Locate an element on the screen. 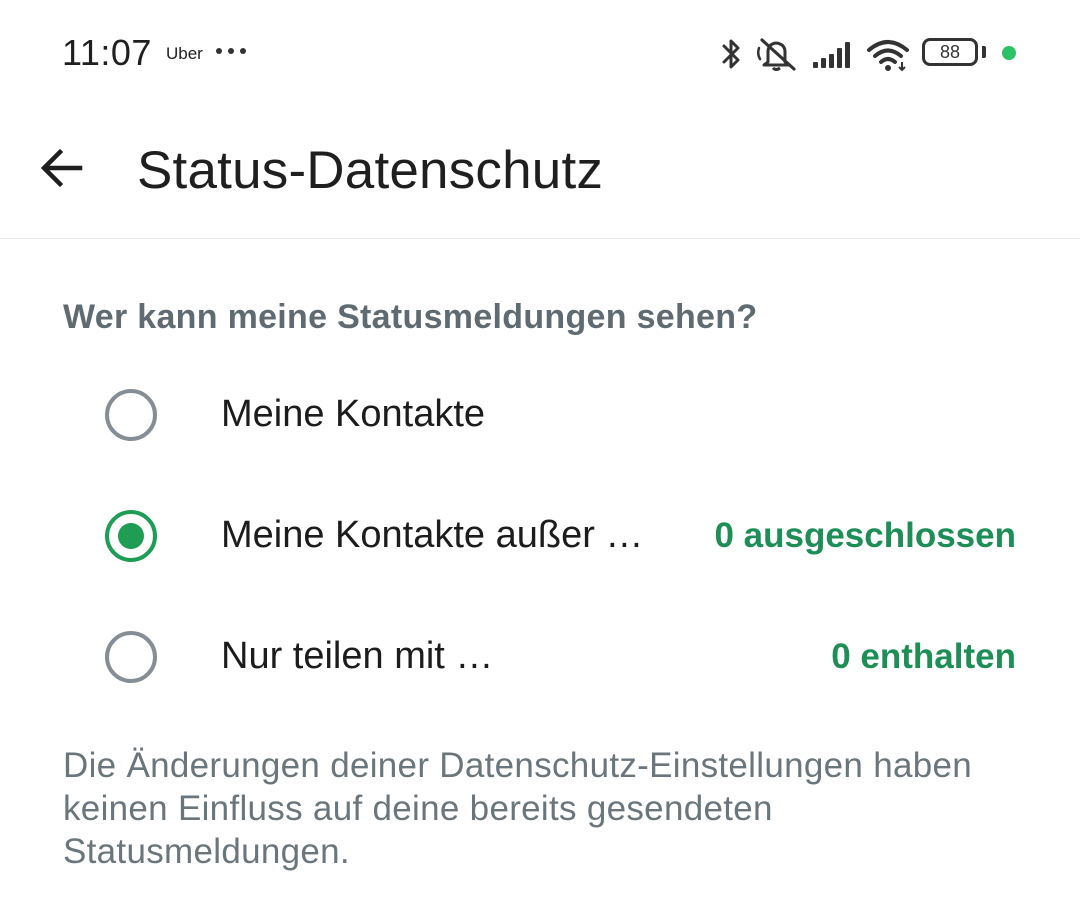 Image resolution: width=1080 pixels, height=902 pixels. back-button is located at coordinates (62, 168).